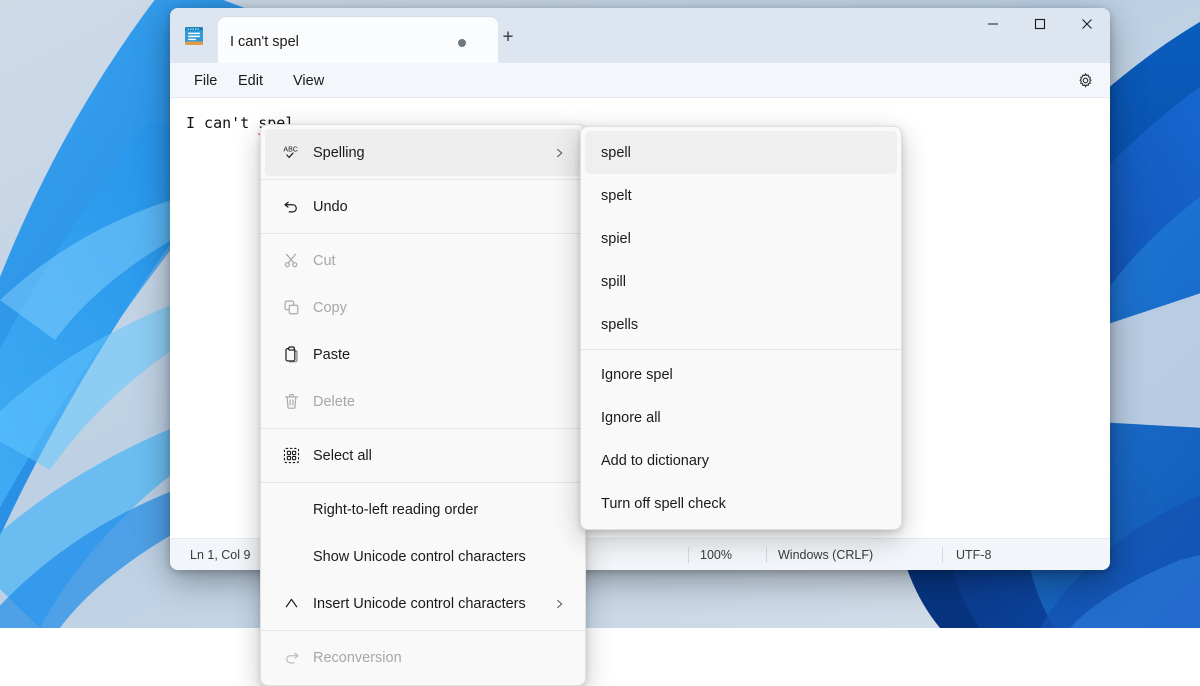 The width and height of the screenshot is (1200, 686). I want to click on spelling-suggestion-label: spell, so click(616, 153).